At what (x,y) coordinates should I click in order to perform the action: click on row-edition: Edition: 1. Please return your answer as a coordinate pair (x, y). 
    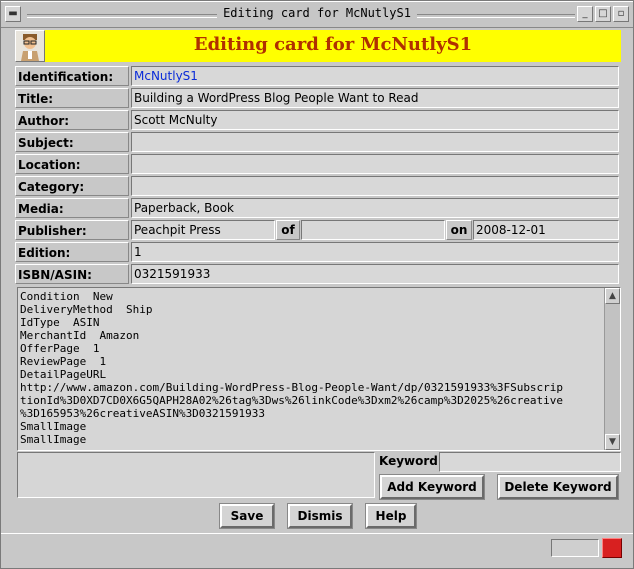
    Looking at the image, I should click on (318, 253).